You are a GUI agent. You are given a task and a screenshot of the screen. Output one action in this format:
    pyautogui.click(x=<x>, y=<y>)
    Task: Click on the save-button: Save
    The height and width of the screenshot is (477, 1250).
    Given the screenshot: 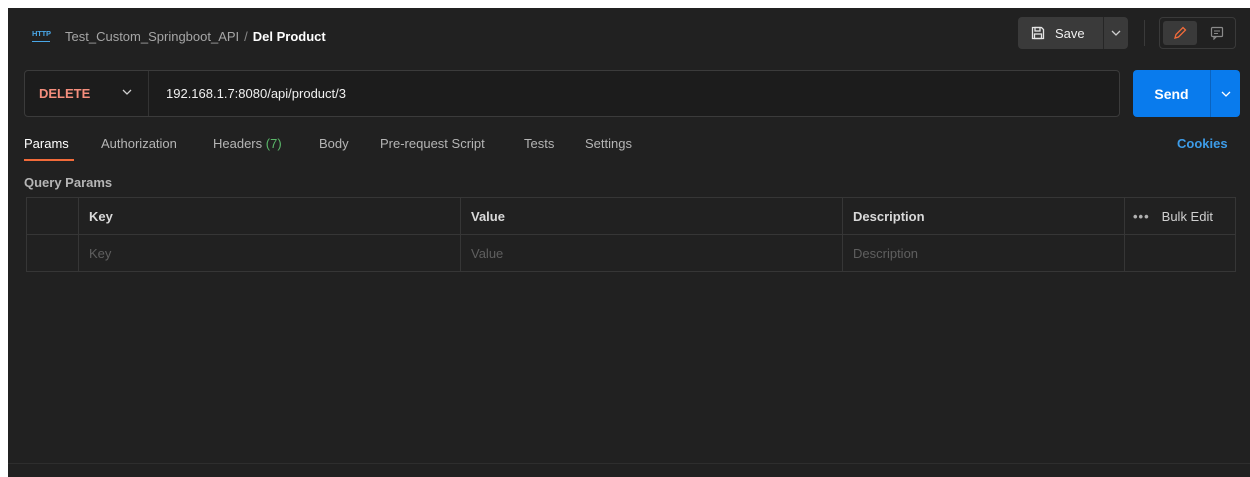 What is the action you would take?
    pyautogui.click(x=1060, y=33)
    